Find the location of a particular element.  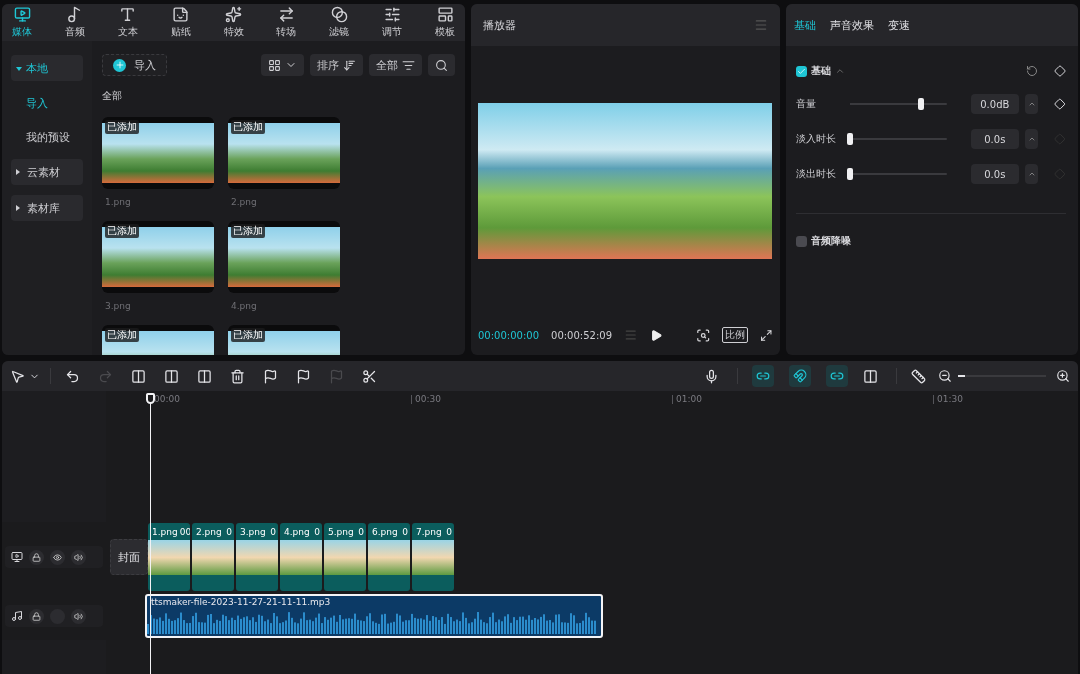

sidebar-item: 云素材 is located at coordinates (47, 172).